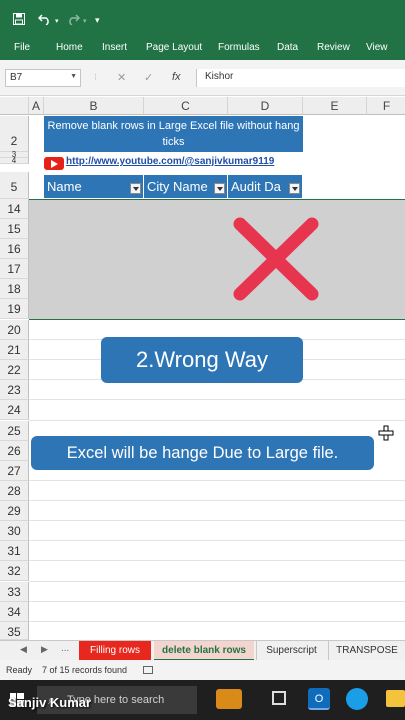  I want to click on macro-record-icon, so click(148, 670).